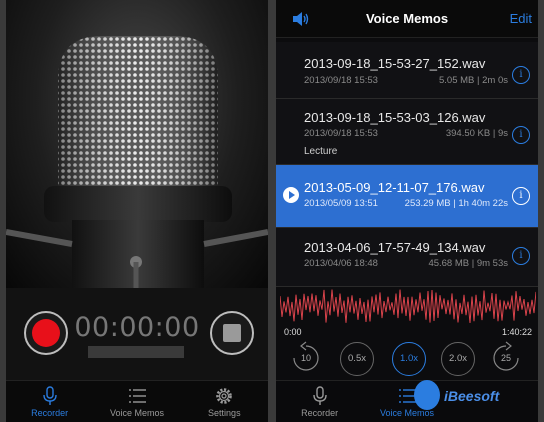  I want to click on time-start: 0:00, so click(293, 332).